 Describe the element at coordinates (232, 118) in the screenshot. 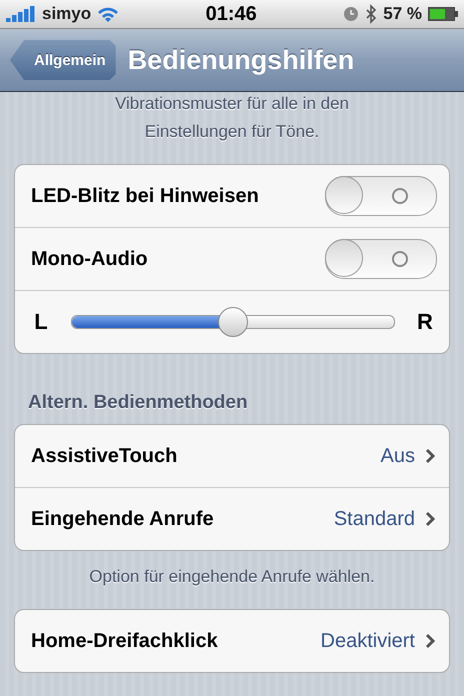

I see `section-footer: Vibrationsmuster für alle in den Einstellungen für Töne.` at that location.